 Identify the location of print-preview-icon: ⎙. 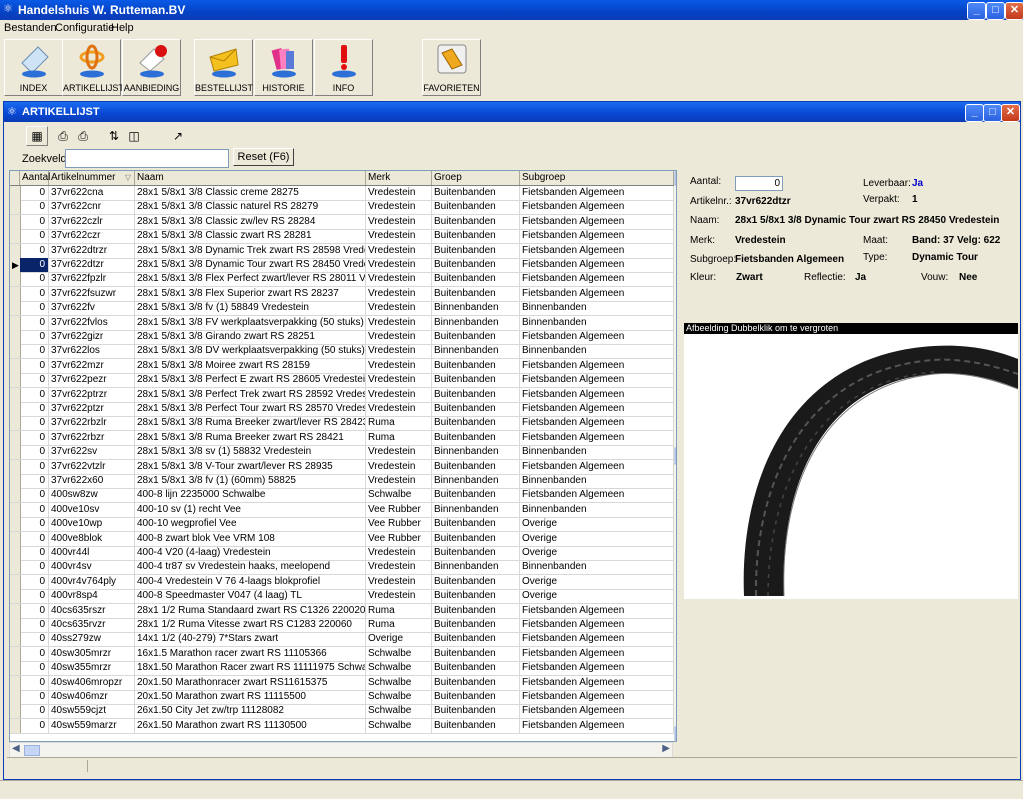
(83, 136).